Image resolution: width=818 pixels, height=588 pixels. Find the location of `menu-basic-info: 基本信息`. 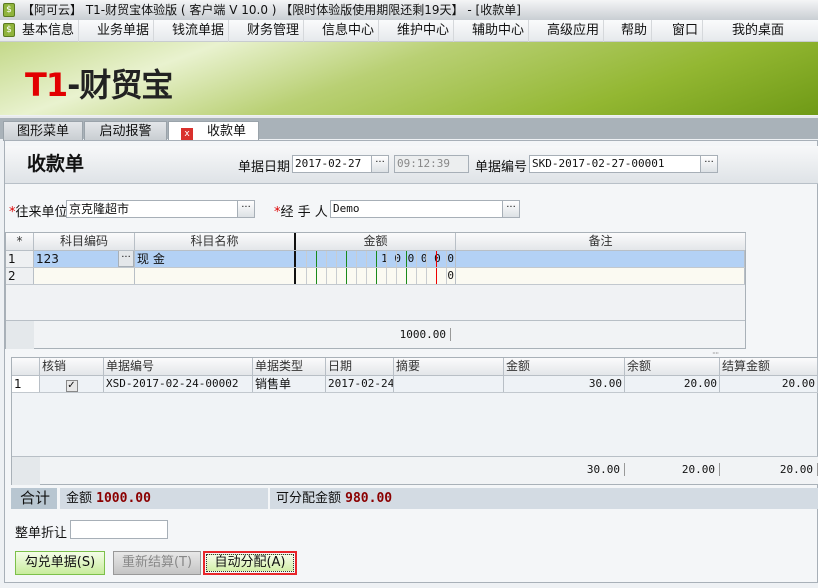

menu-basic-info: 基本信息 is located at coordinates (49, 31).